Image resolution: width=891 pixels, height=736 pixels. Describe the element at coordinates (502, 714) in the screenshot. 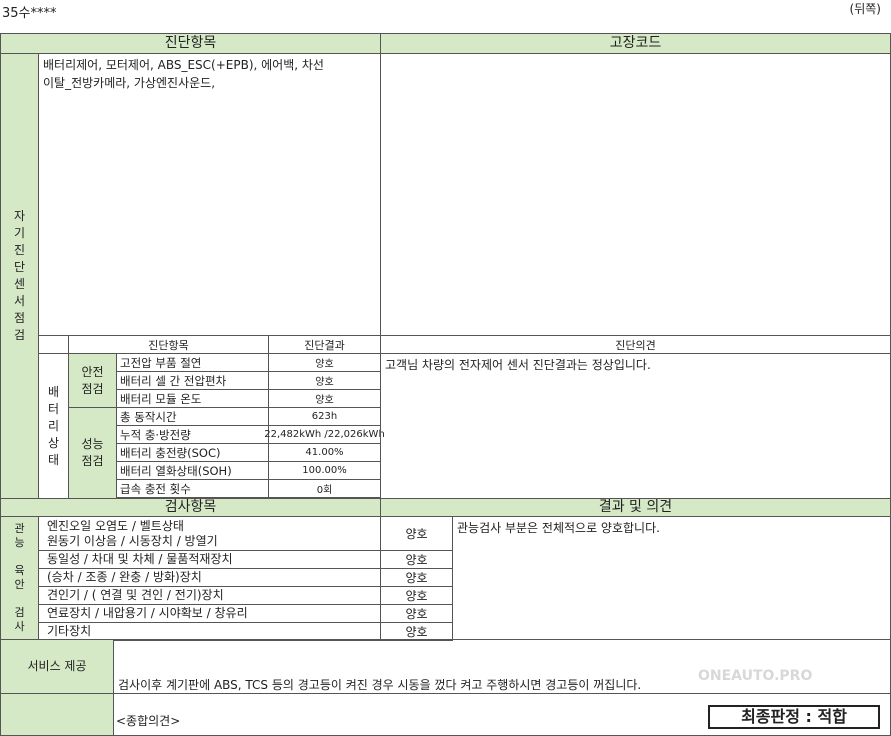

I see `summary-box: <종합의견> 최종판정 : 적합` at that location.